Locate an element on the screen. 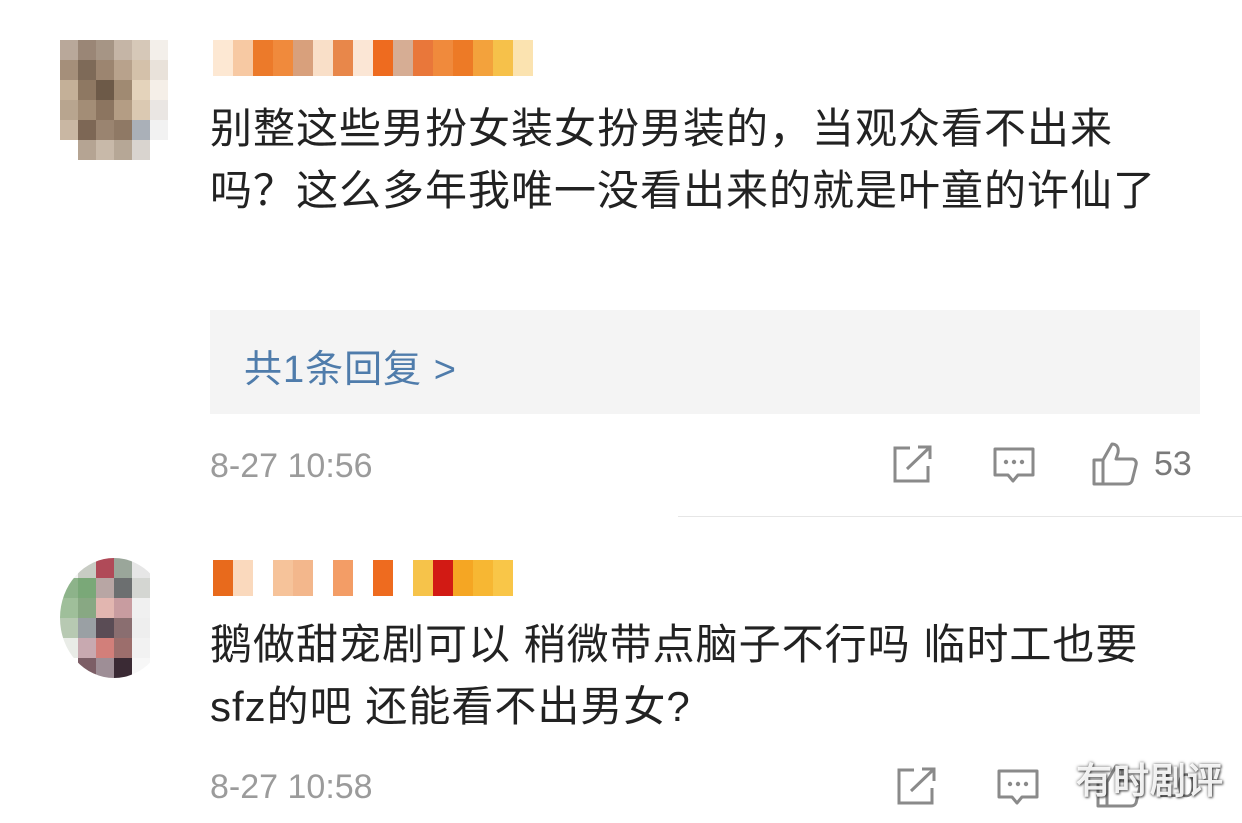 This screenshot has width=1242, height=823. username-blurred is located at coordinates (373, 578).